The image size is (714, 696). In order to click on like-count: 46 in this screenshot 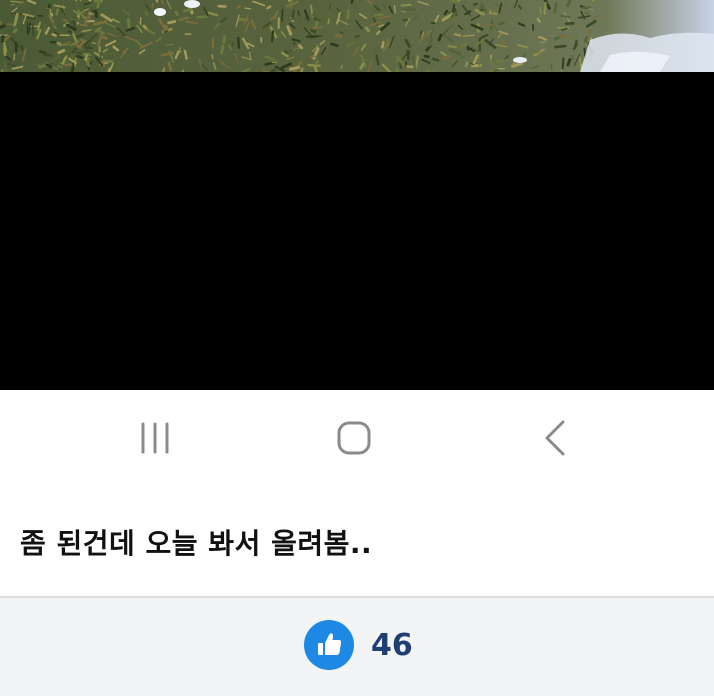, I will do `click(392, 645)`.